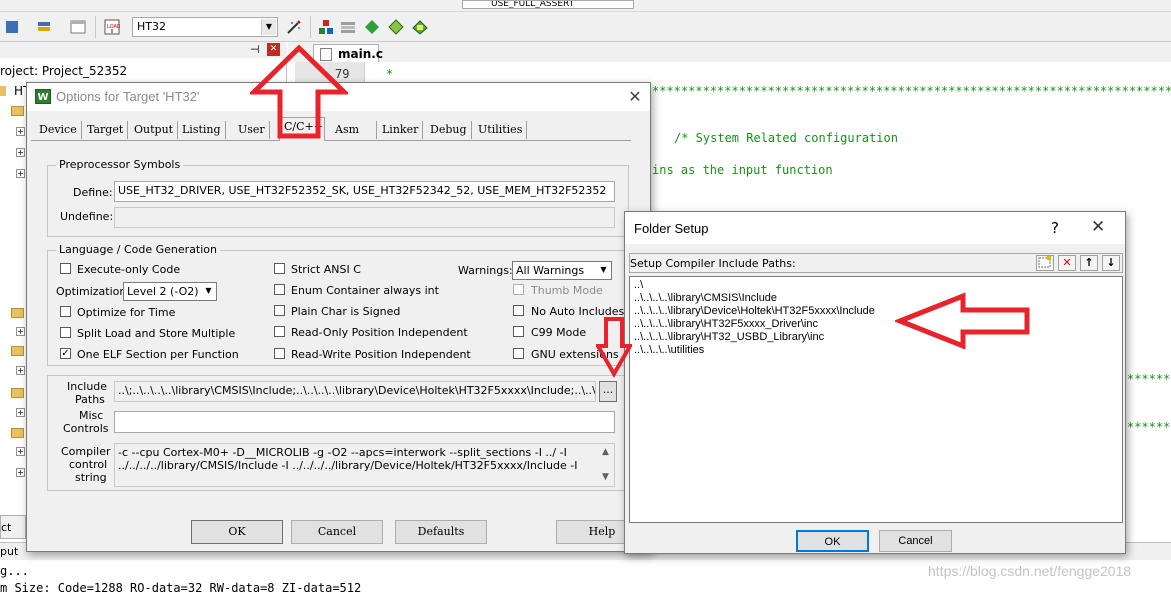 The image size is (1171, 595). Describe the element at coordinates (78, 27) in the screenshot. I see `window-icon` at that location.